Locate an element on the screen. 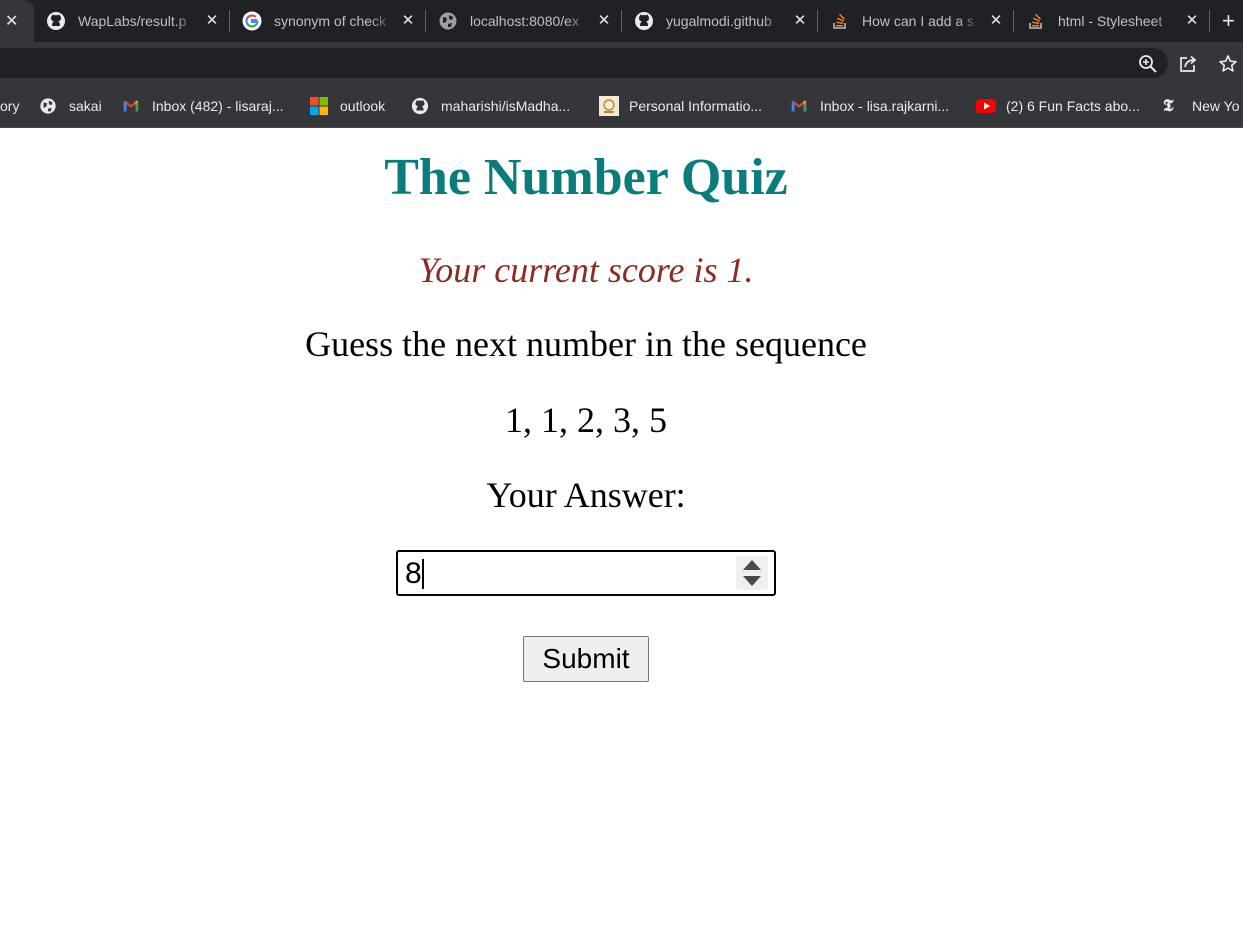 This screenshot has width=1243, height=936. new-tab-button: + is located at coordinates (1228, 21).